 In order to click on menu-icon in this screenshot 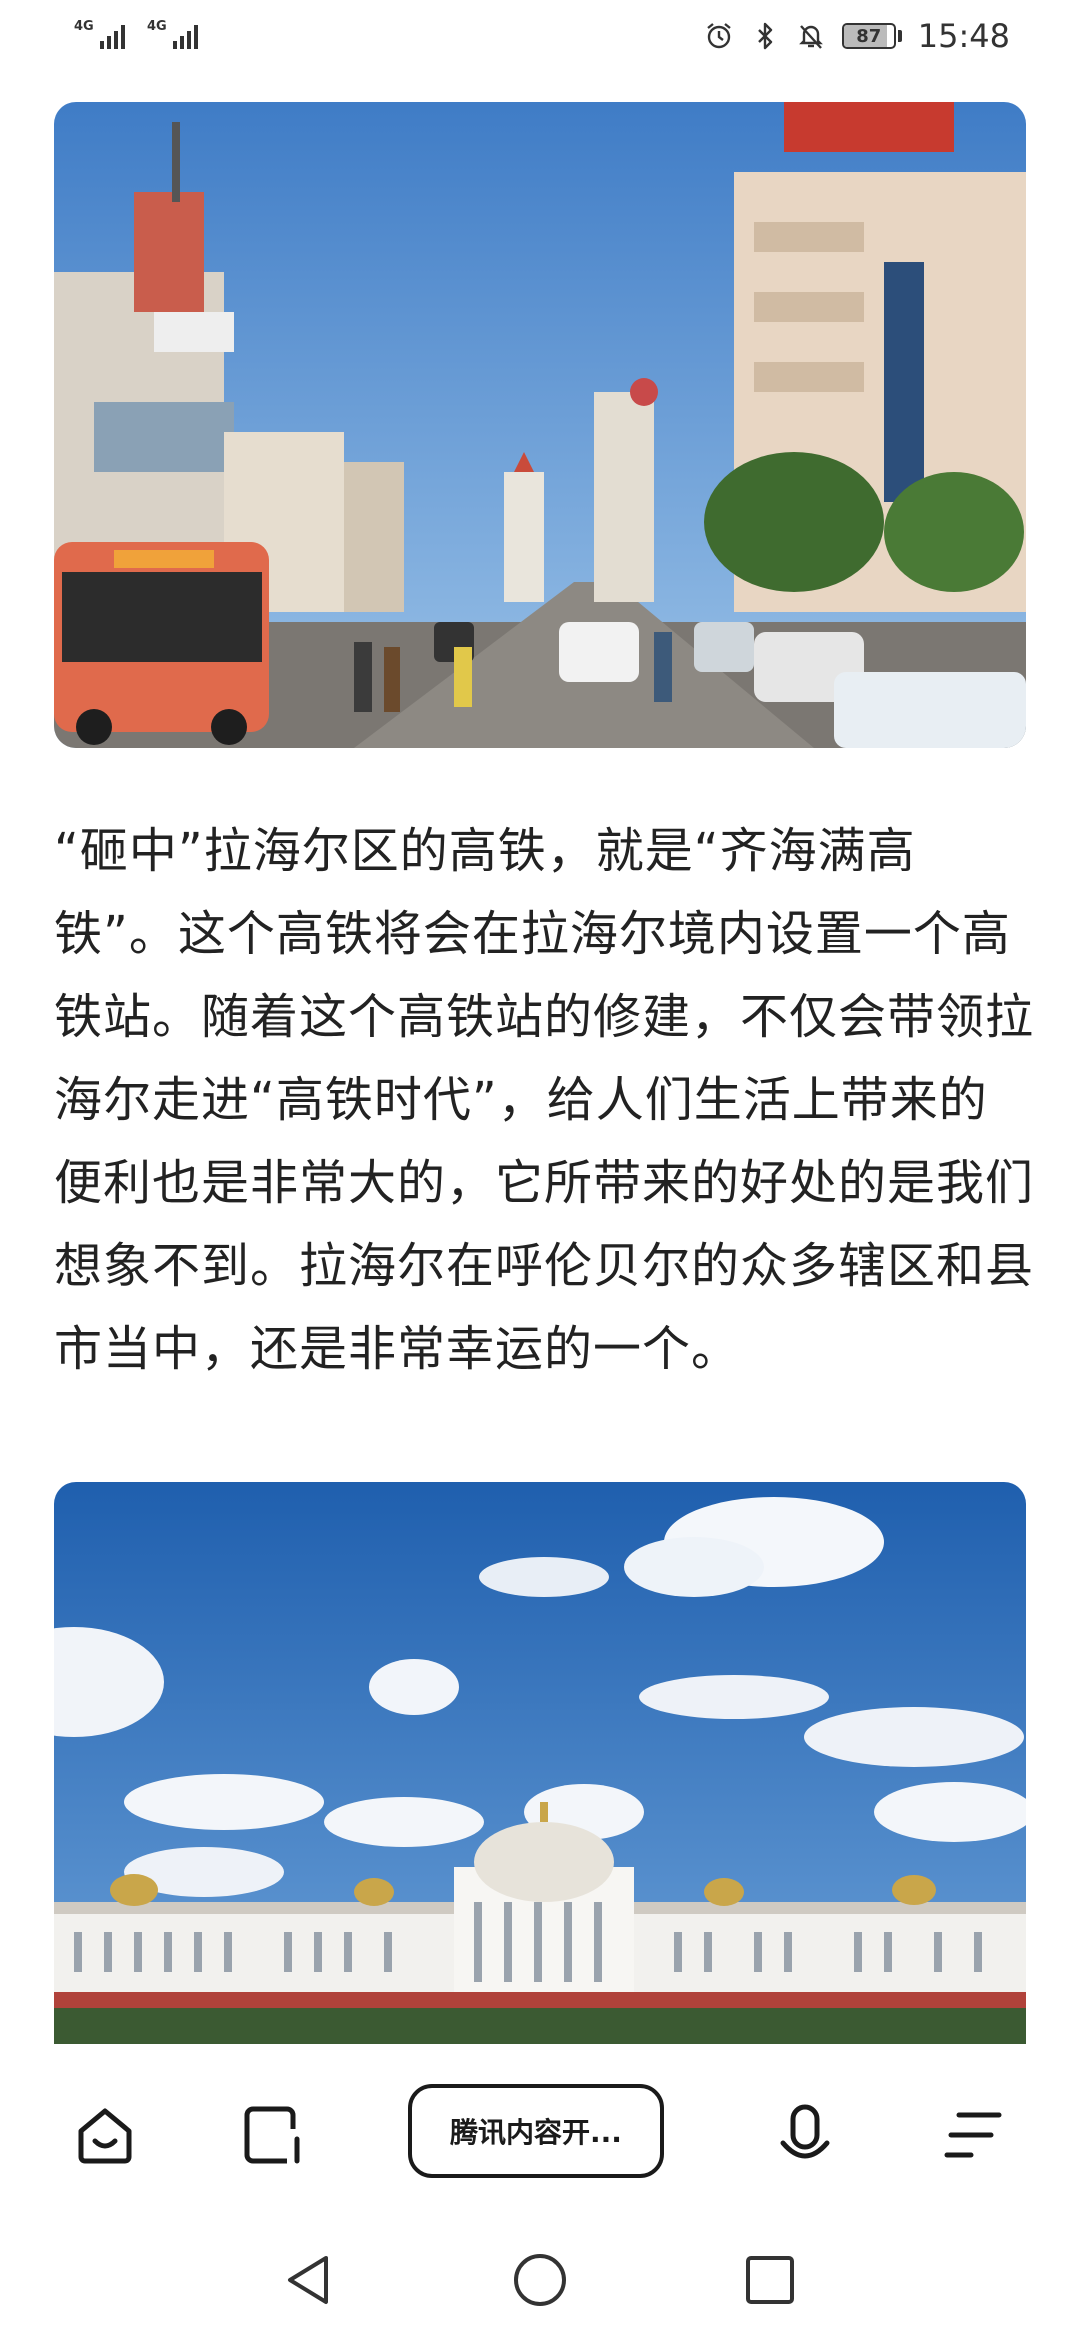, I will do `click(973, 2135)`.